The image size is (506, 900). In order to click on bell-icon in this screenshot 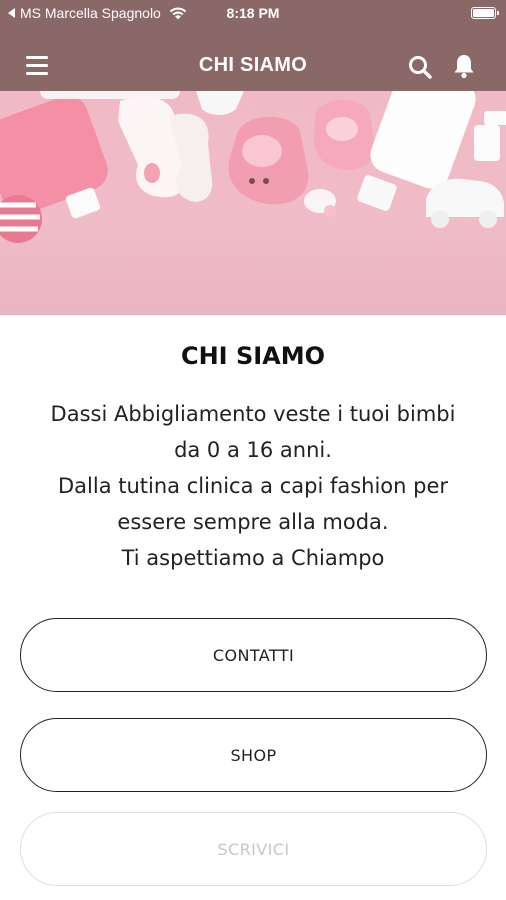, I will do `click(464, 66)`.